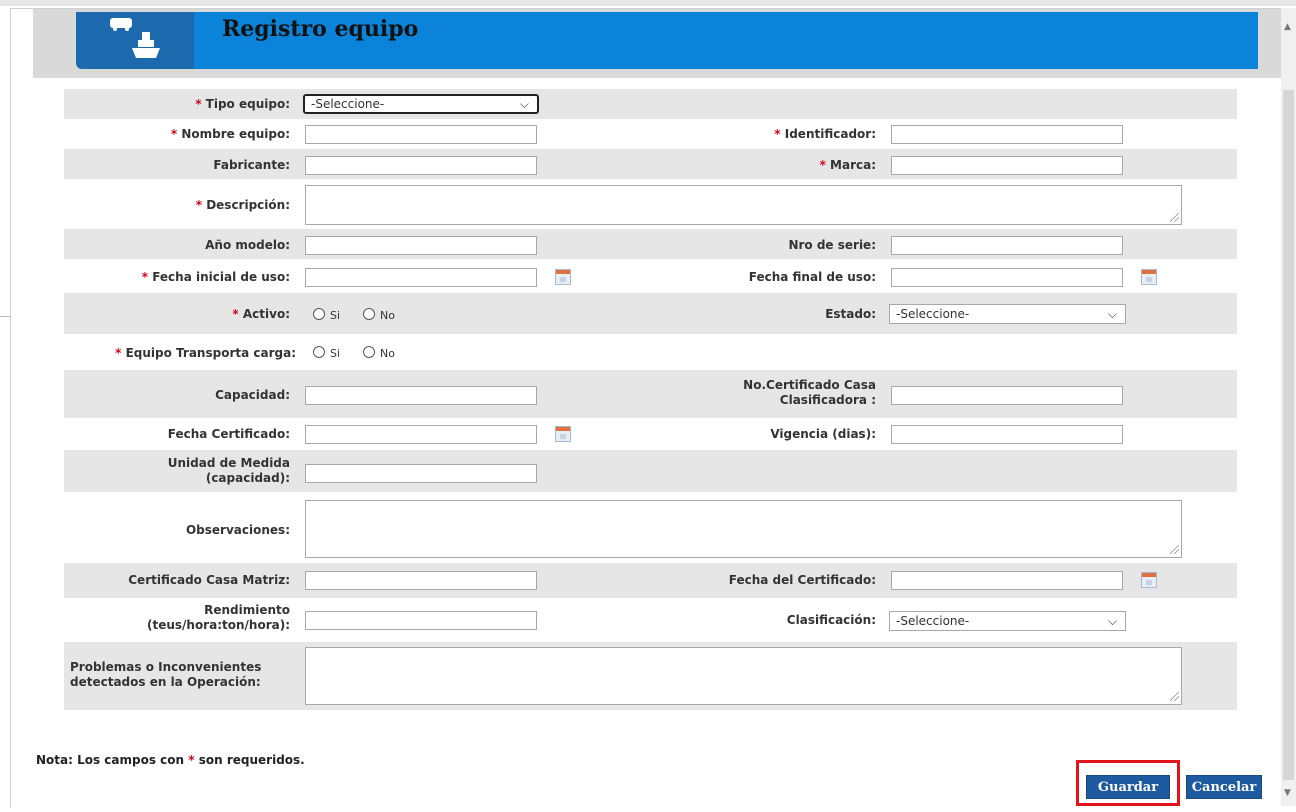  I want to click on vigencia-input, so click(1007, 434).